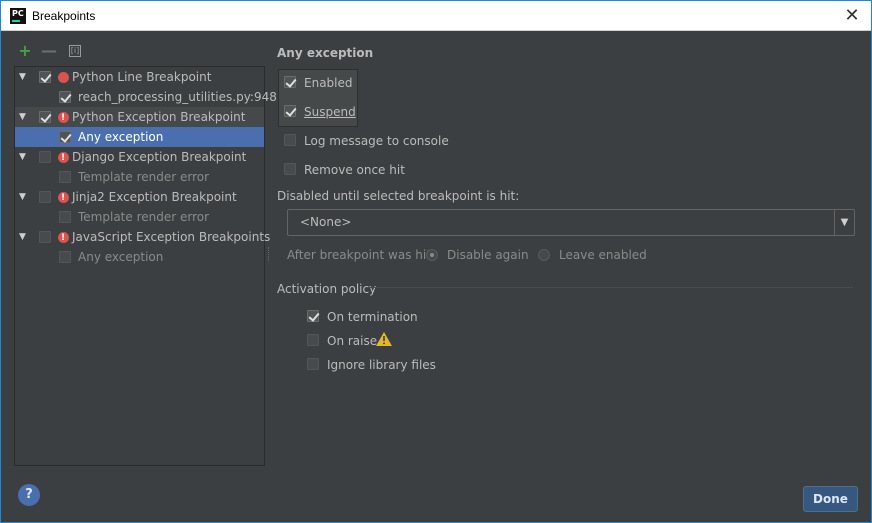 The image size is (872, 523). Describe the element at coordinates (359, 255) in the screenshot. I see `after-hit-label: After breakpoint was hit` at that location.